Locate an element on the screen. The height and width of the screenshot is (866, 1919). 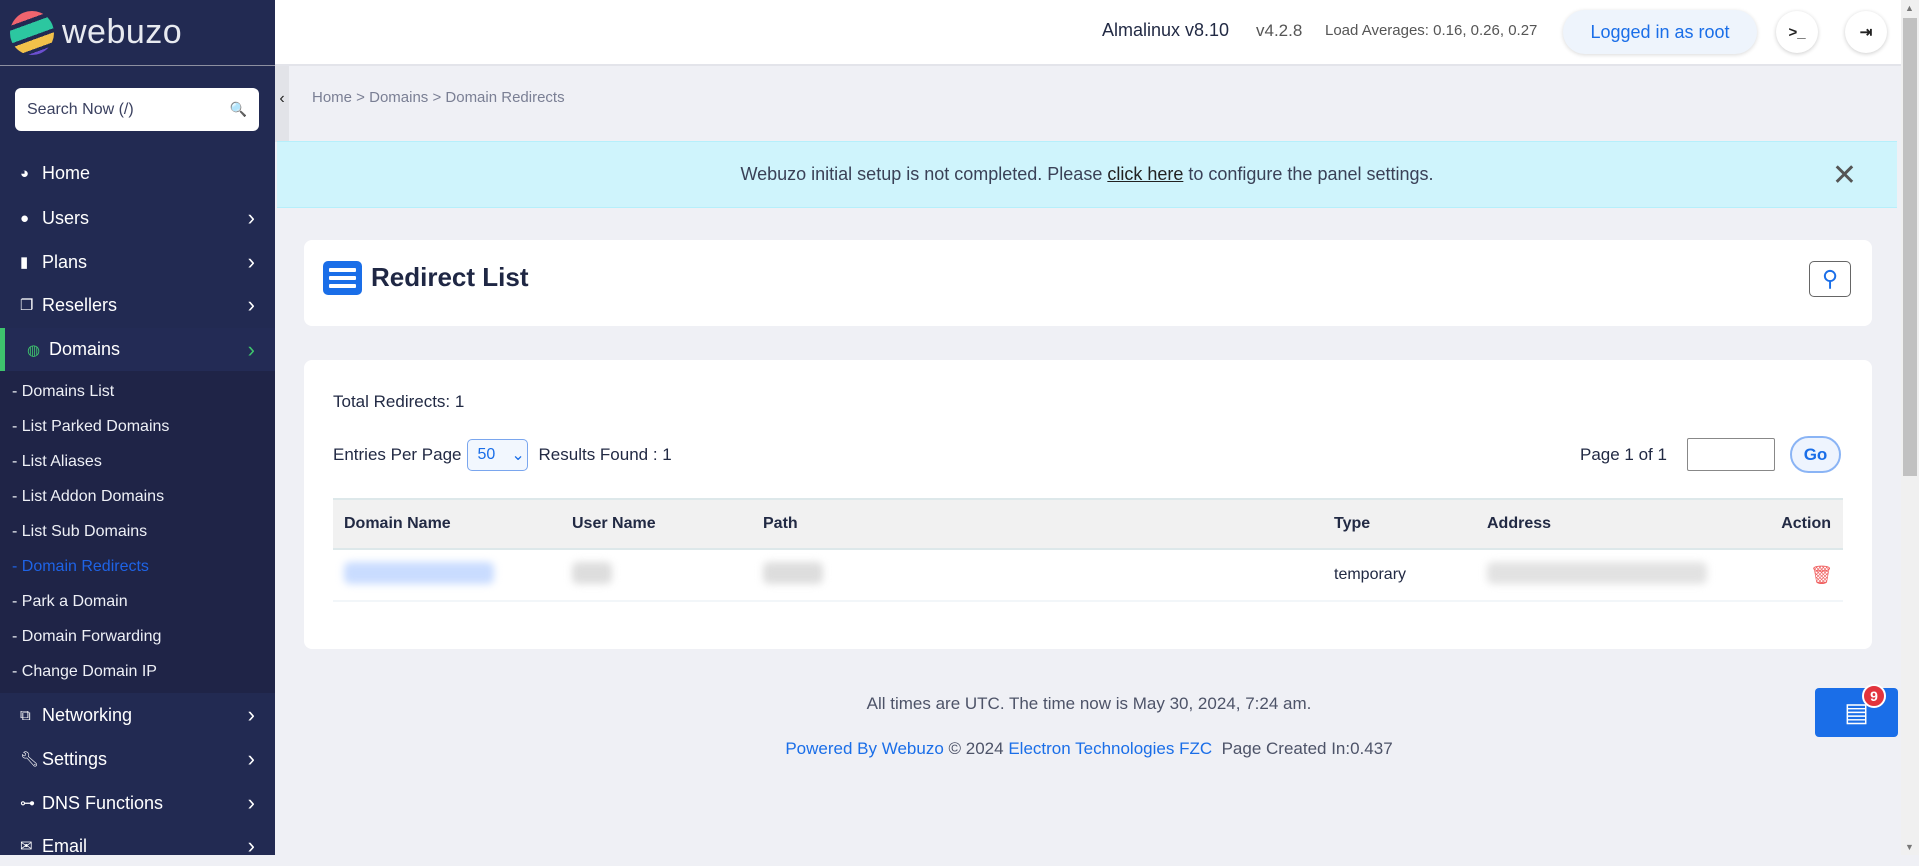
total-redirects: Total Redirects: 1 is located at coordinates (399, 401).